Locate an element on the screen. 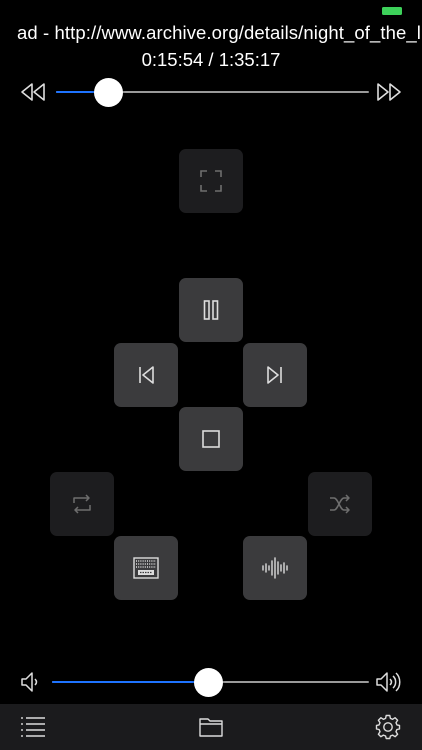  playlist-button is located at coordinates (33, 727).